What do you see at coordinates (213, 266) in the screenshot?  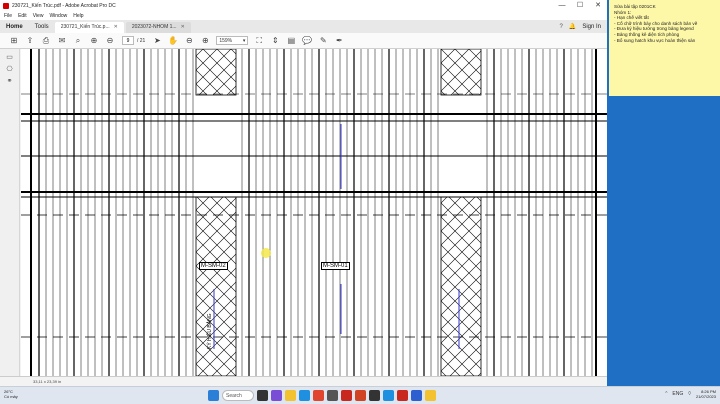 I see `room-tag-left: M-SM-02` at bounding box center [213, 266].